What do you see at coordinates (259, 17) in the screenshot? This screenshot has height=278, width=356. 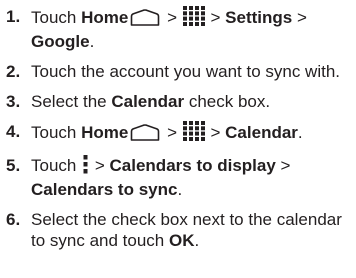 I see `settings-label: Settings` at bounding box center [259, 17].